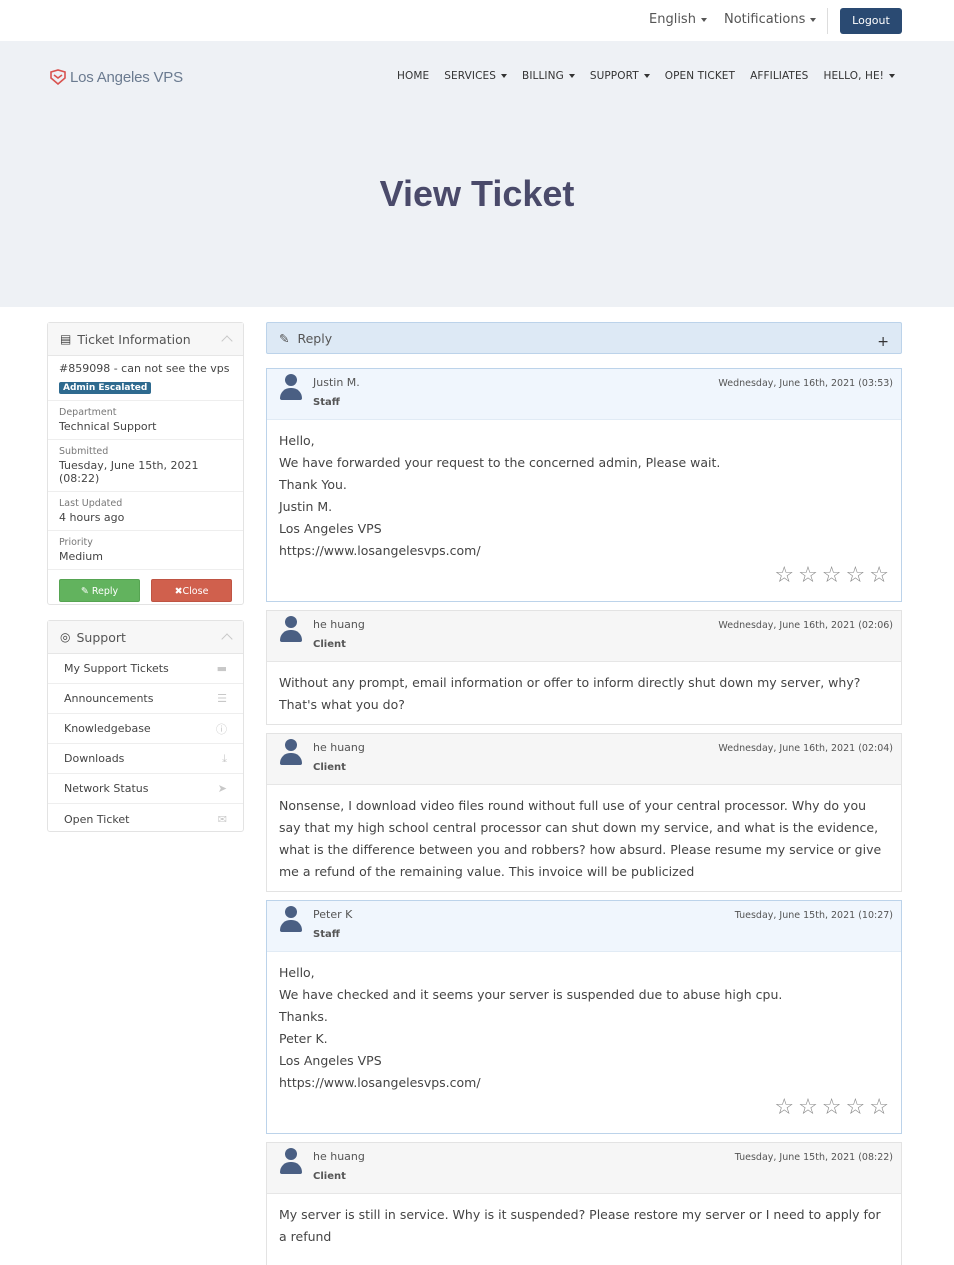 This screenshot has width=954, height=1265. I want to click on expand-icon: +, so click(883, 342).